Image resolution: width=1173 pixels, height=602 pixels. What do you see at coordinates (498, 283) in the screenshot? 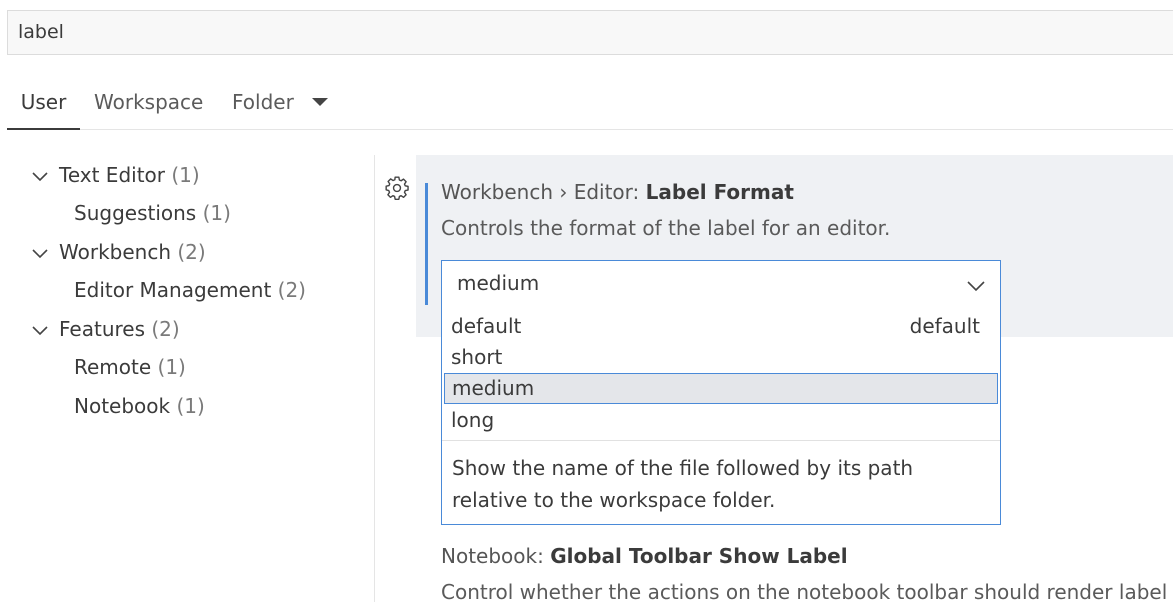
I see `select-value: medium` at bounding box center [498, 283].